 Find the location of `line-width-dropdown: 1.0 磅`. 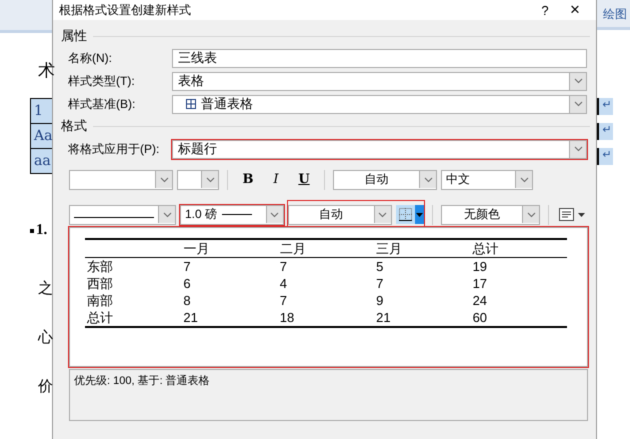

line-width-dropdown: 1.0 磅 is located at coordinates (232, 214).